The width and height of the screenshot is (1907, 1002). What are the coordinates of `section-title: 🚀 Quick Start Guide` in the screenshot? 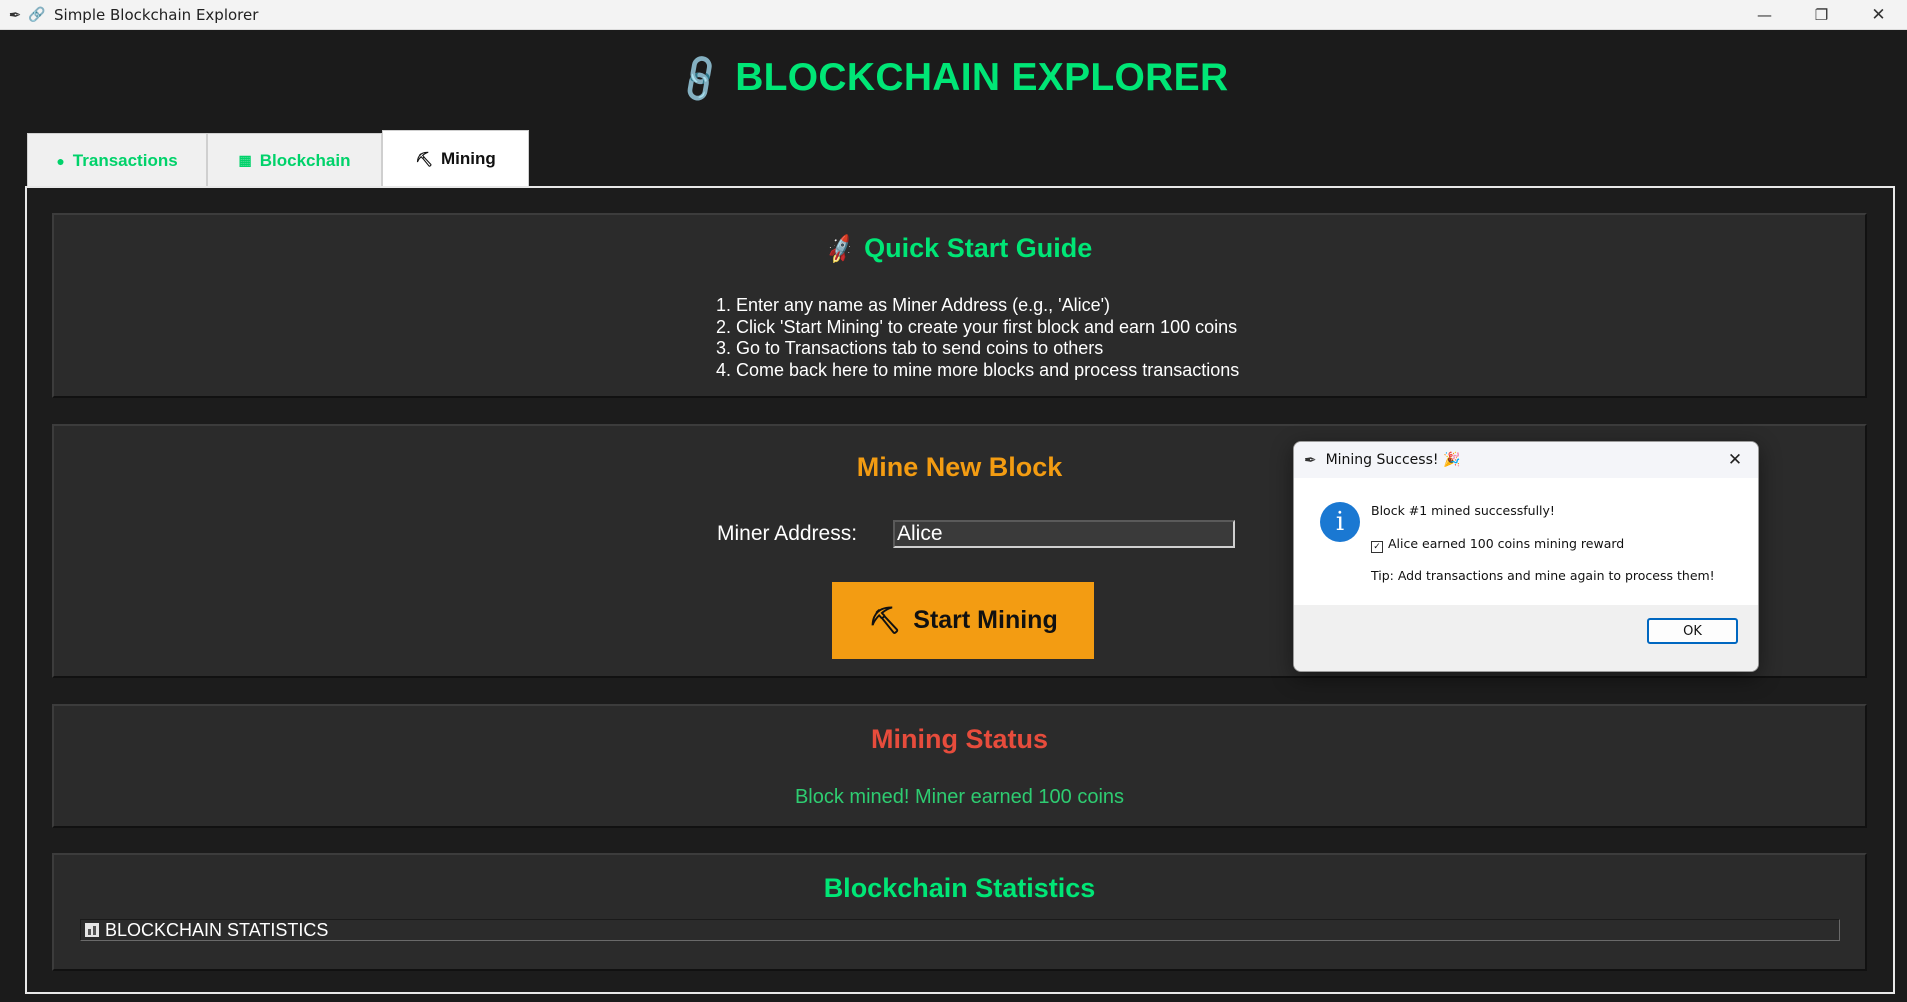 It's located at (959, 249).